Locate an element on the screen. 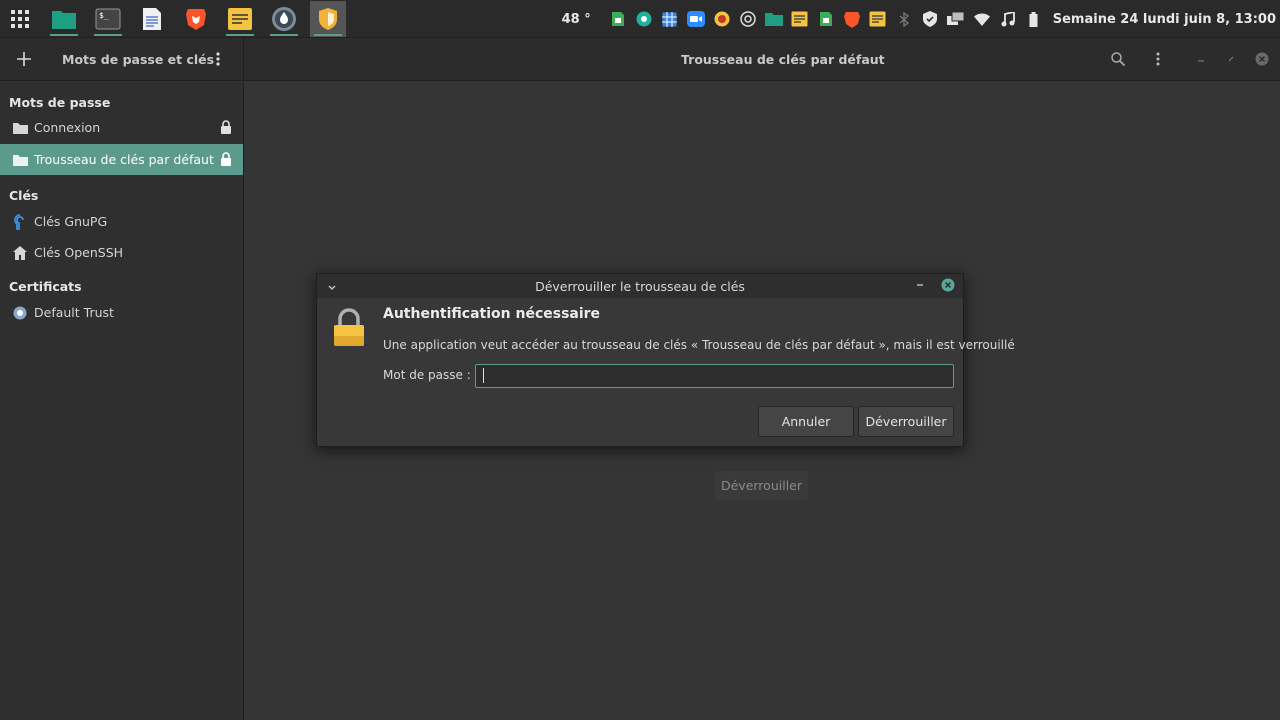 The height and width of the screenshot is (720, 1280). sidebar-item-label: Connexion is located at coordinates (67, 127).